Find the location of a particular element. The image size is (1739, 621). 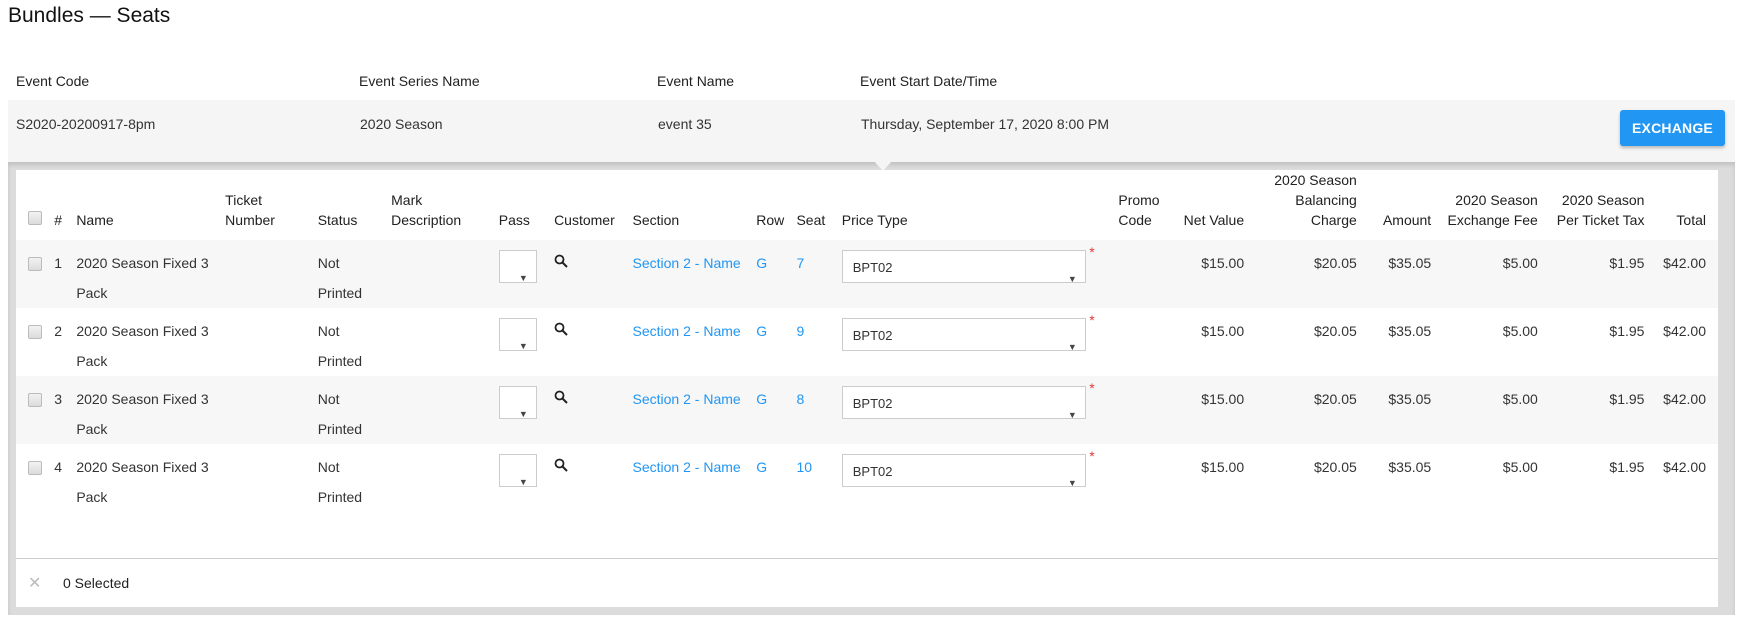

col-promo-code: Promo Code is located at coordinates (1139, 210).